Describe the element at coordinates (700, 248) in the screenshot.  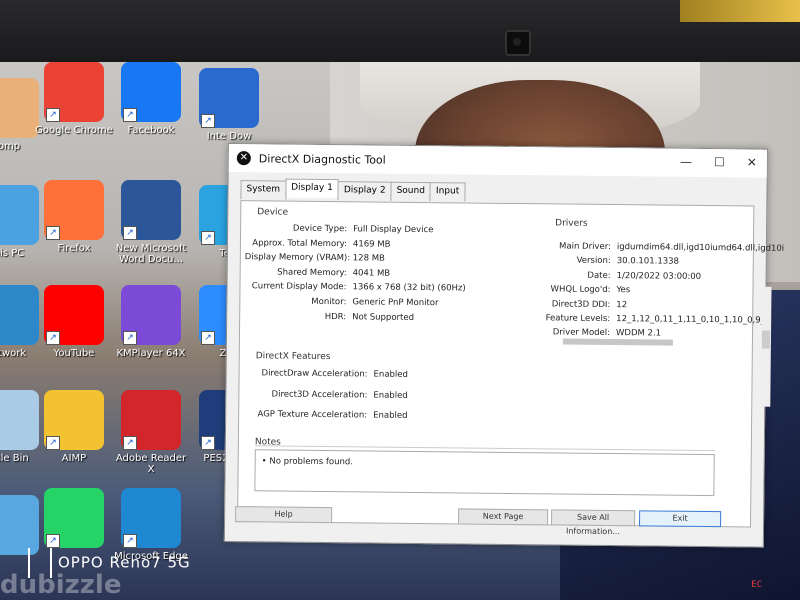
I see `driver-value: igdumdim64.dll,igd10iumd64.dll,igd10i` at that location.